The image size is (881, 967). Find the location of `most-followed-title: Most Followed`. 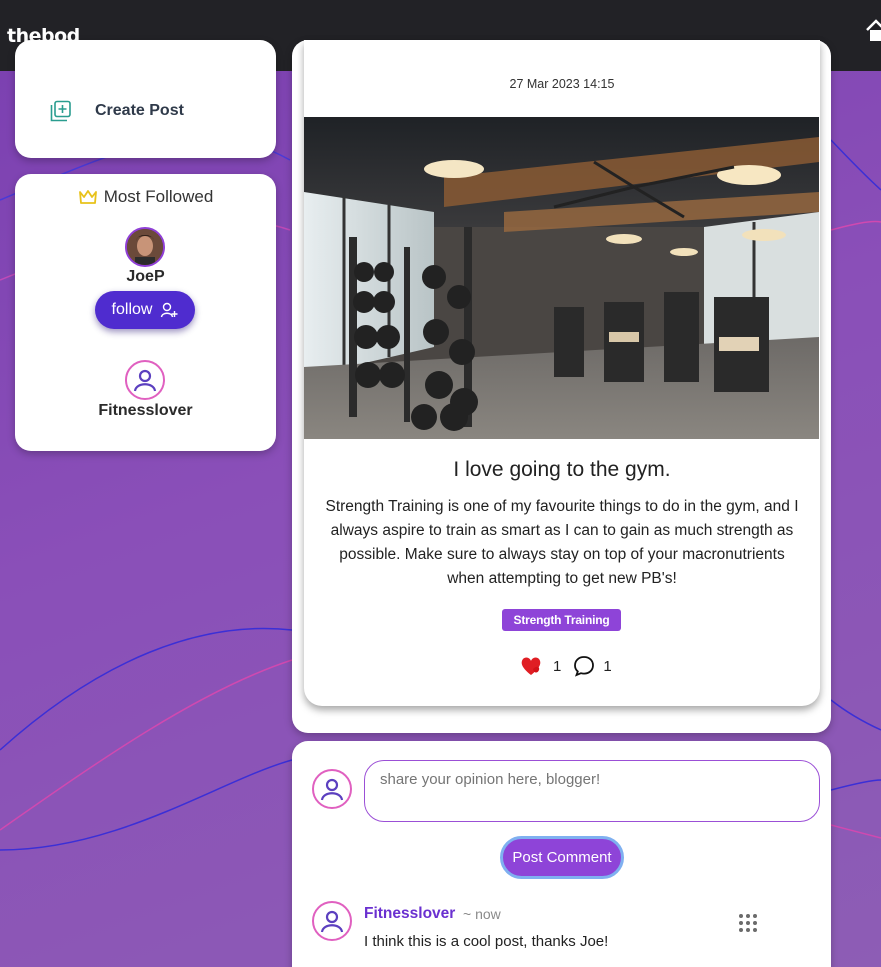

most-followed-title: Most Followed is located at coordinates (158, 196).